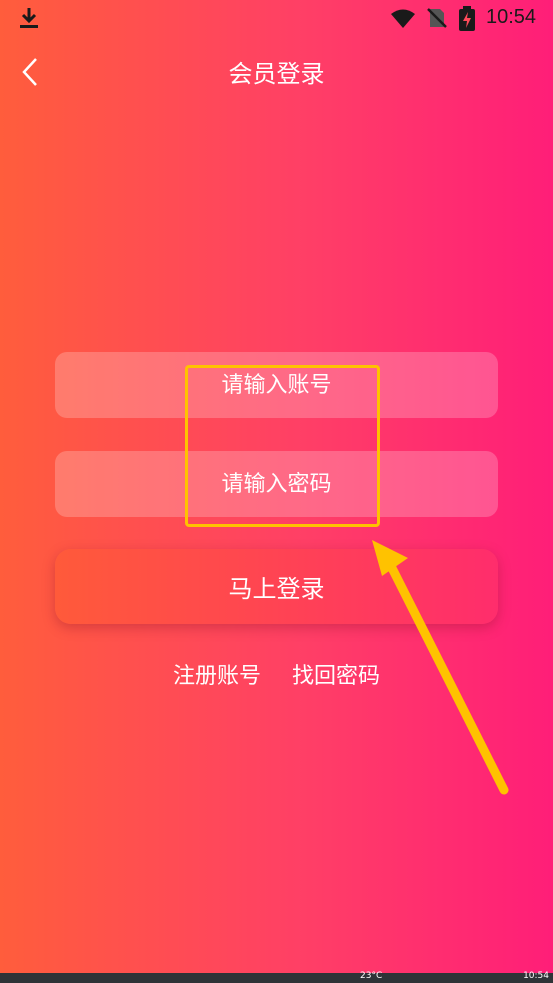 The height and width of the screenshot is (983, 553). Describe the element at coordinates (467, 18) in the screenshot. I see `battery-charging-icon` at that location.